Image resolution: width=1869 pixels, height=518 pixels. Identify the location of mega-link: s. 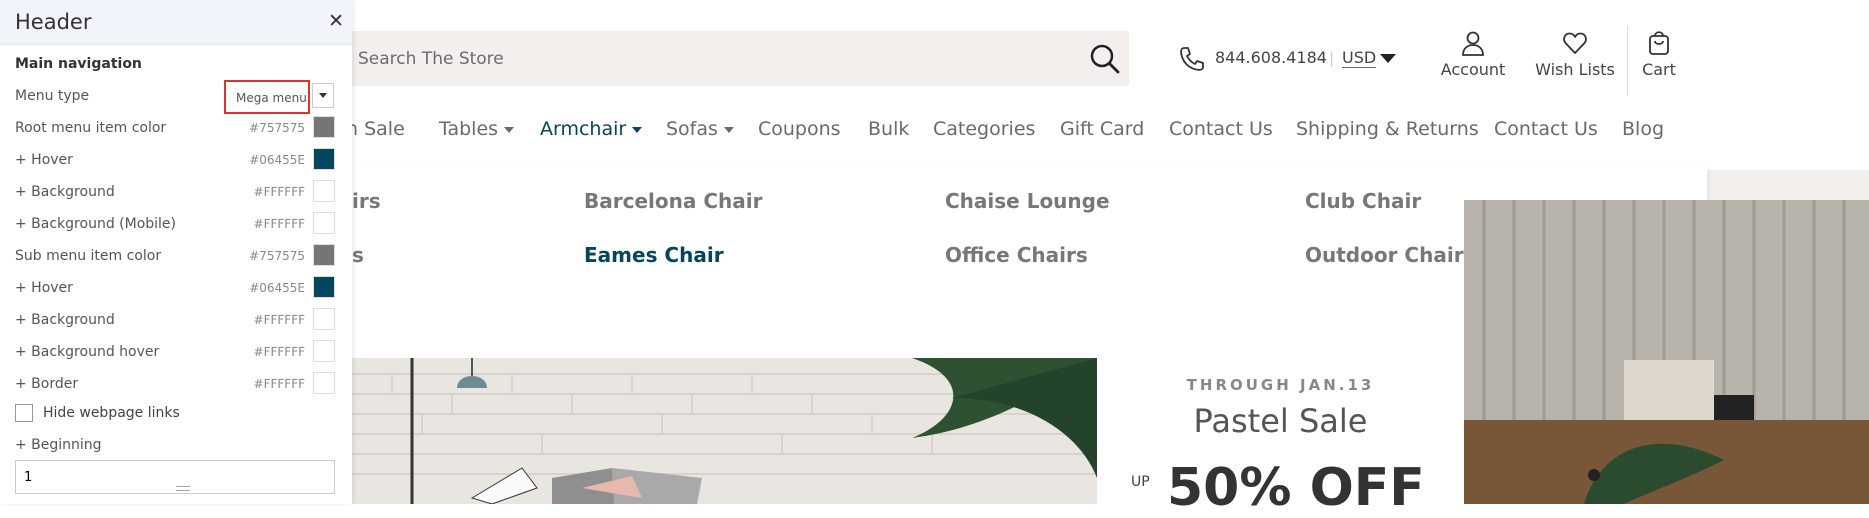
(358, 255).